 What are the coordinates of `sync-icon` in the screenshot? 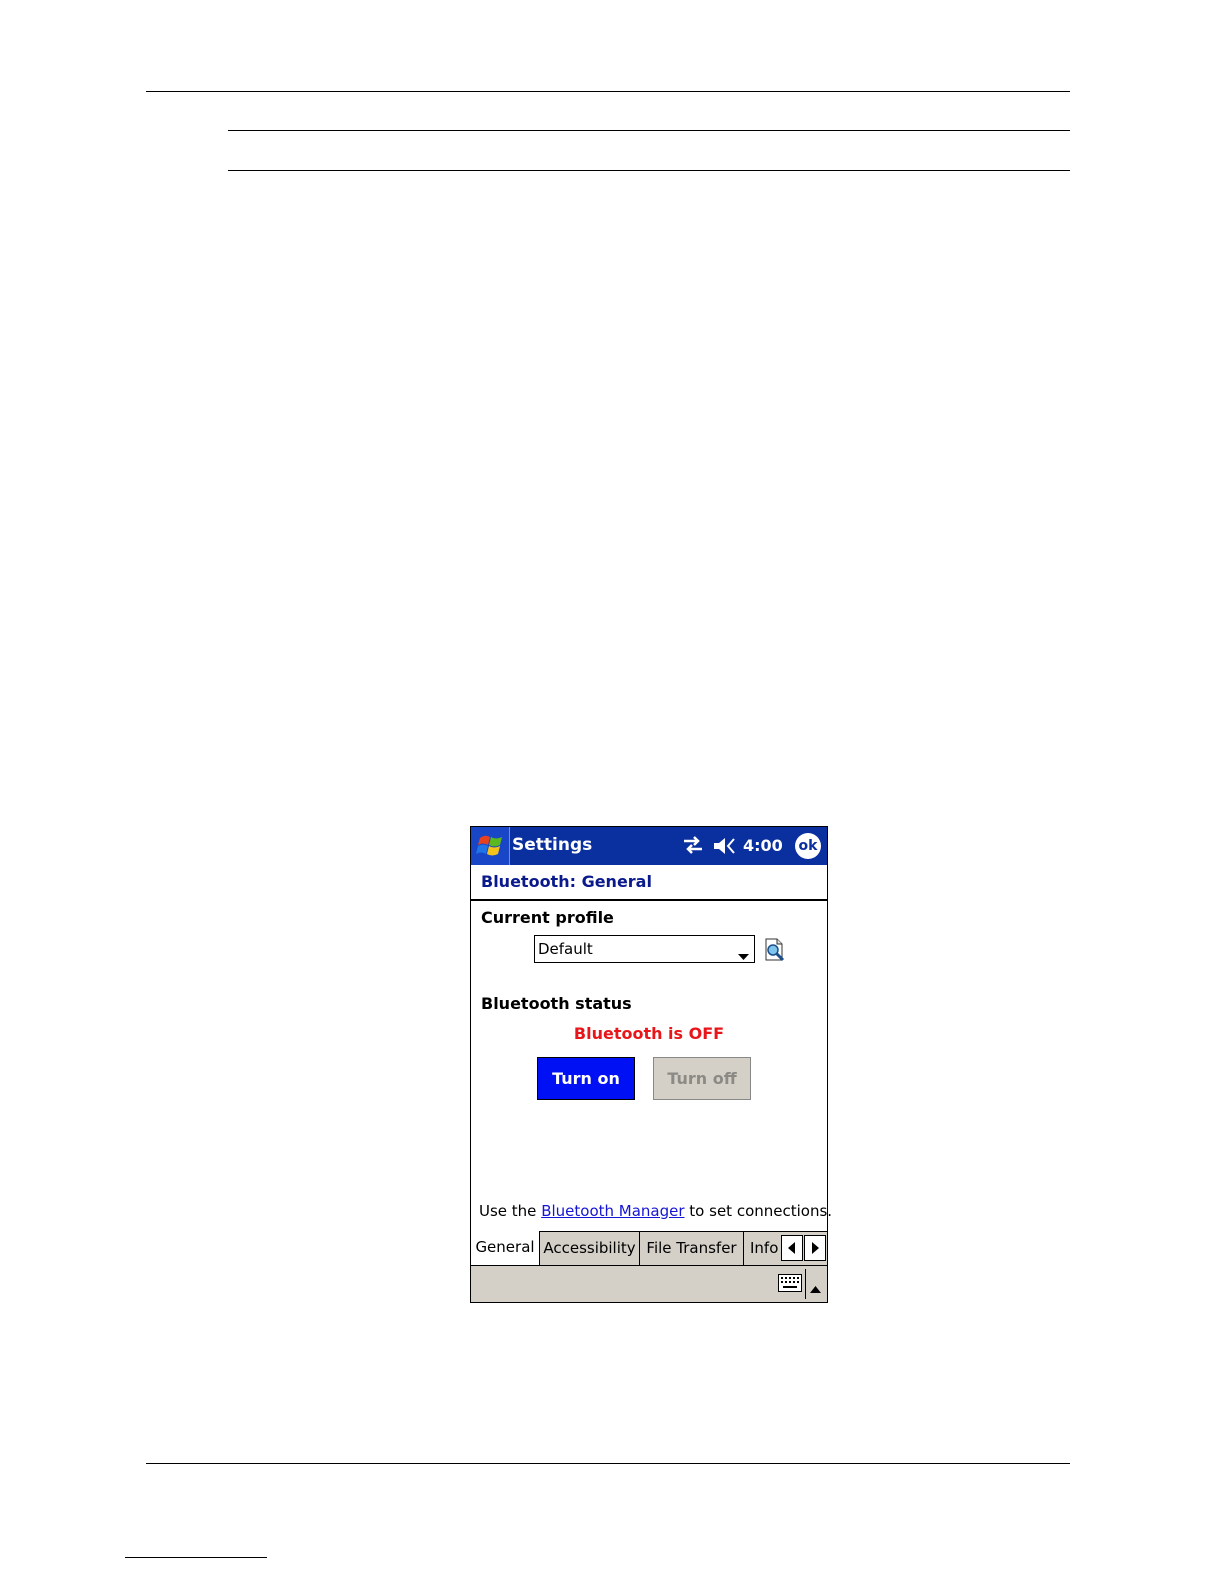 It's located at (693, 847).